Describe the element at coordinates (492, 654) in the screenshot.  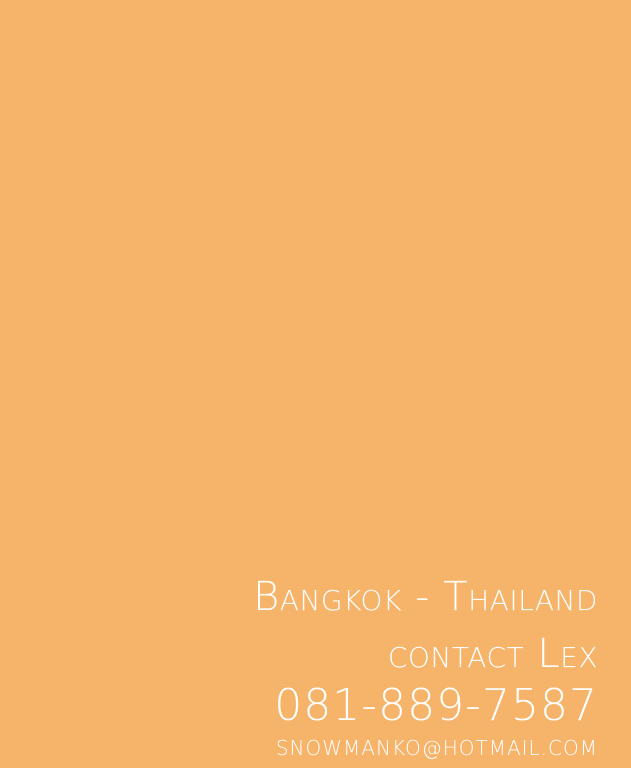
I see `contact-name-text: contact Lex` at that location.